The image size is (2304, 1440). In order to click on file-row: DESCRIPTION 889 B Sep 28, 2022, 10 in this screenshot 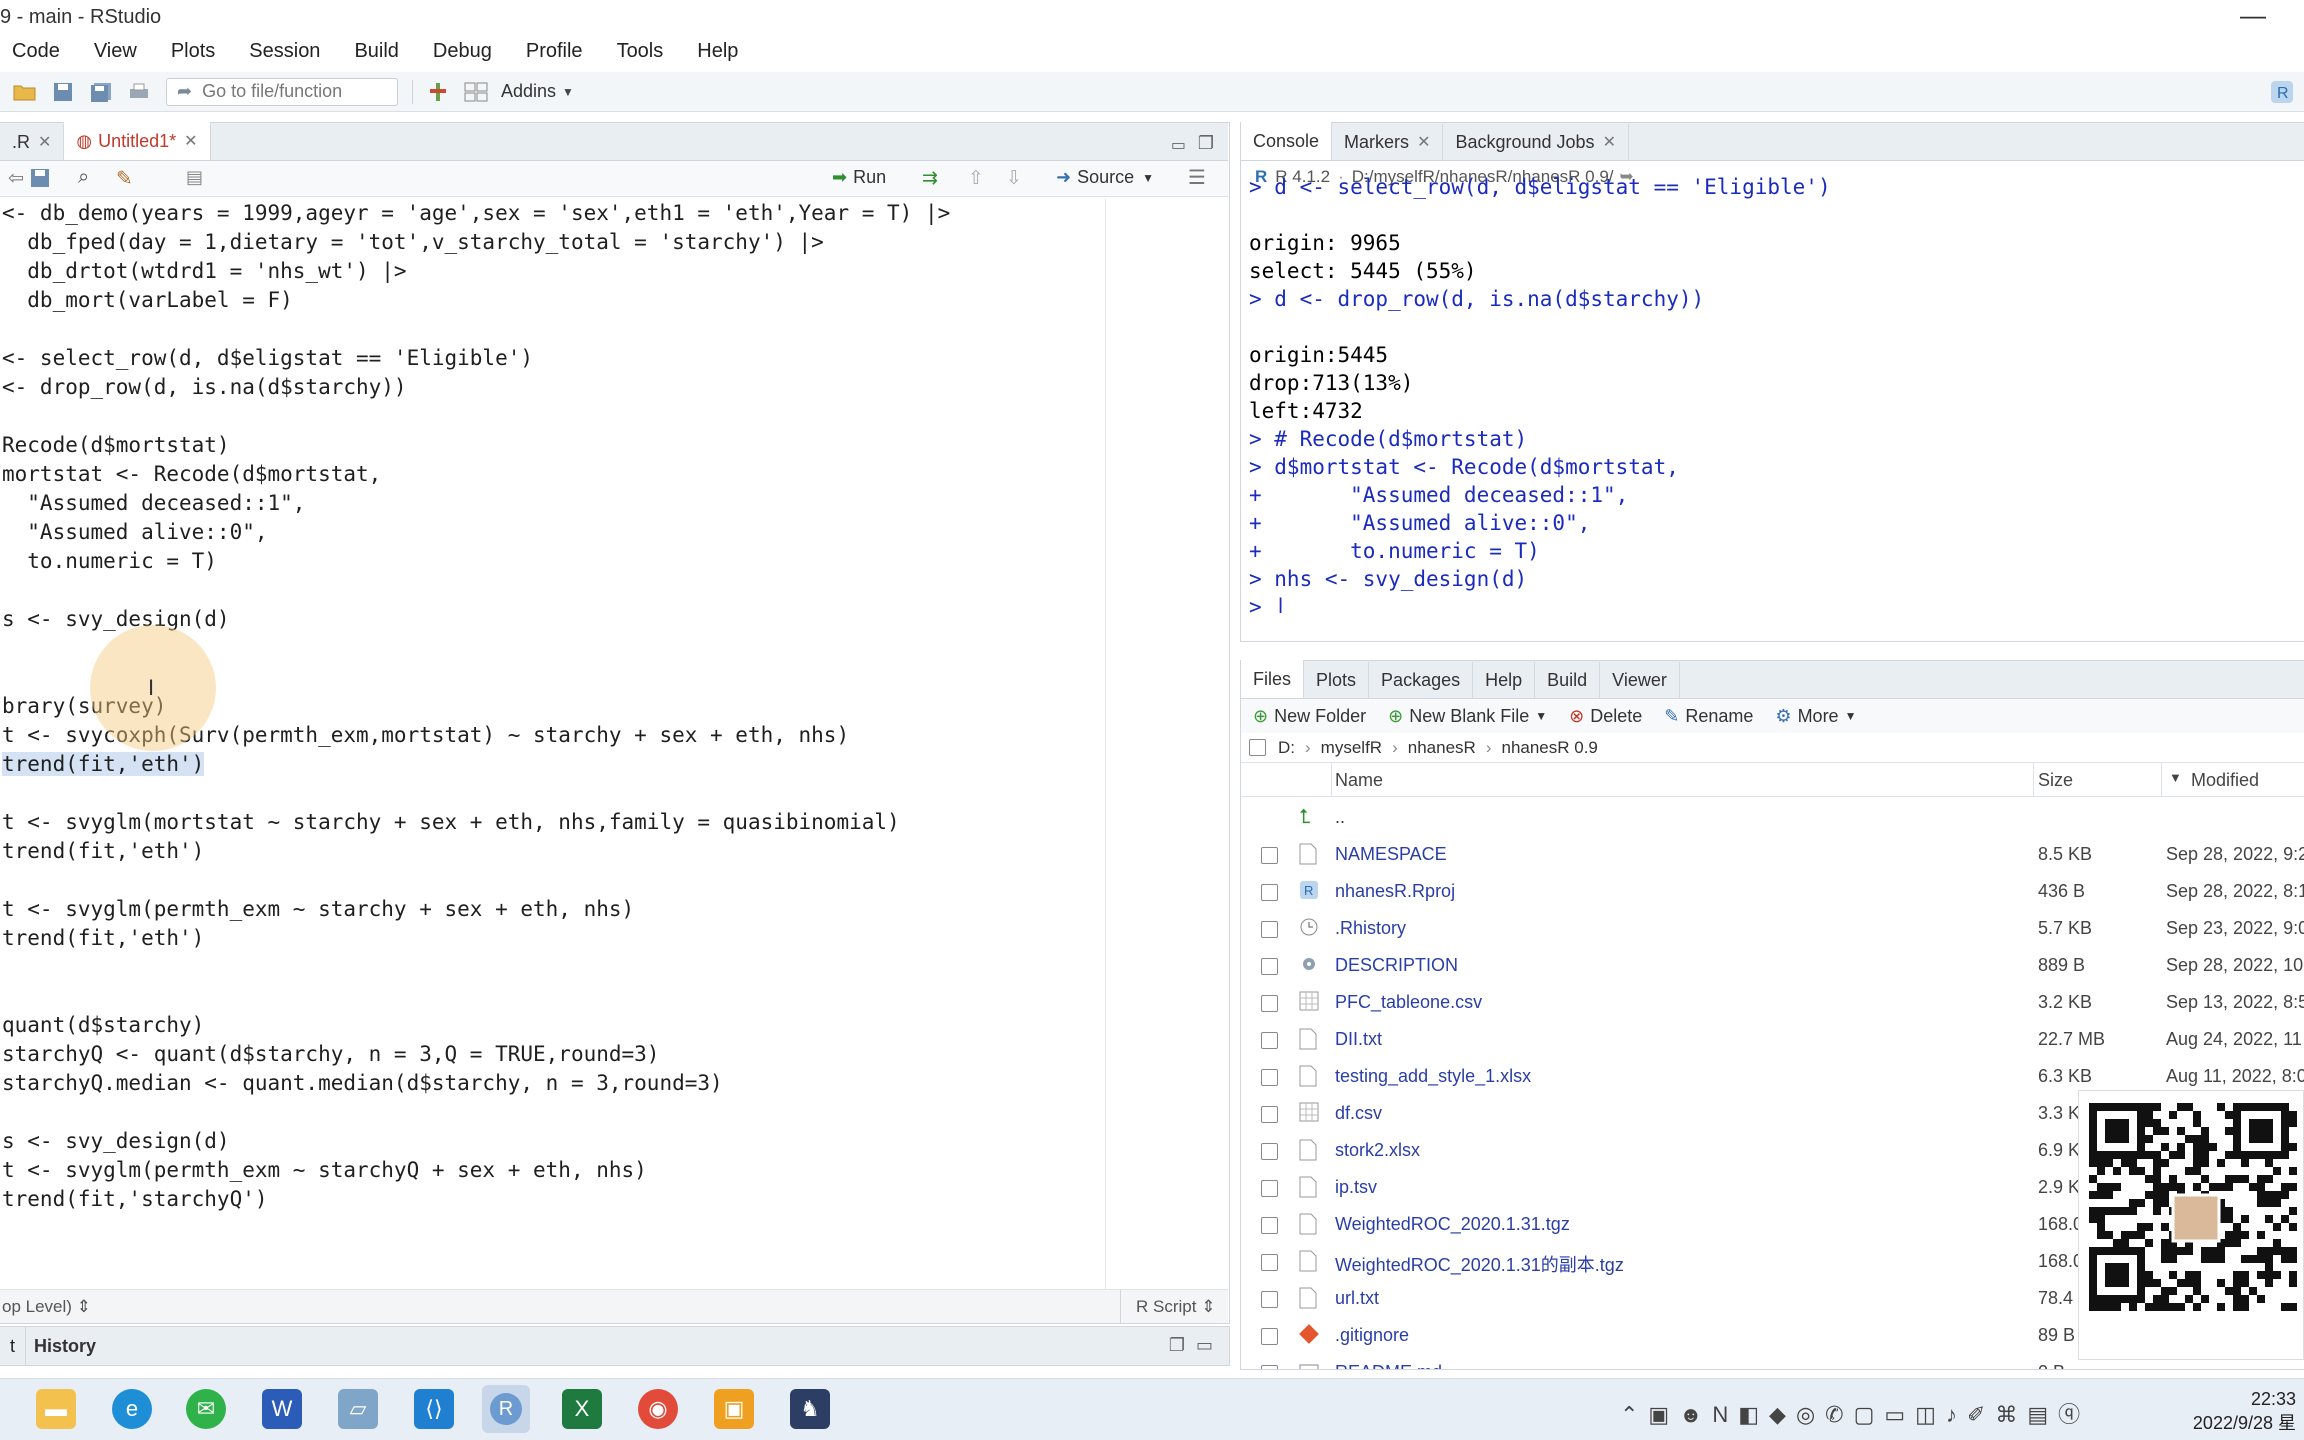, I will do `click(1772, 965)`.